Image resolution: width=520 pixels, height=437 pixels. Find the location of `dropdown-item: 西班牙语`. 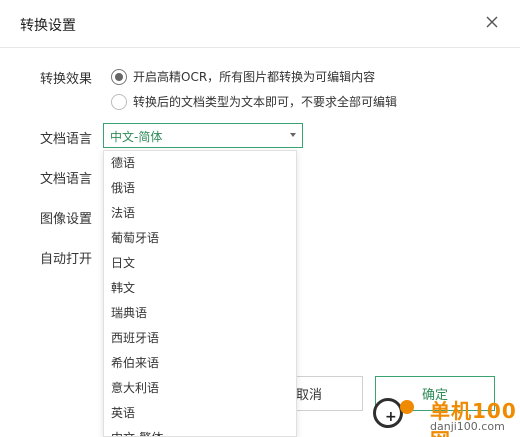

dropdown-item: 西班牙语 is located at coordinates (200, 338).